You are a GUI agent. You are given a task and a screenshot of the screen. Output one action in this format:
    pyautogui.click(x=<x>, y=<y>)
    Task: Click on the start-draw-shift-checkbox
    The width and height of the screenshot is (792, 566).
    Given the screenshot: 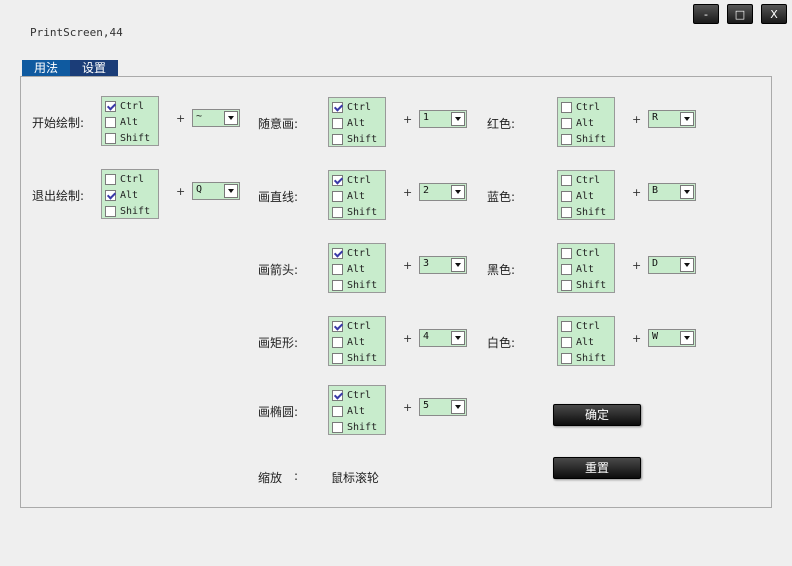 What is the action you would take?
    pyautogui.click(x=110, y=138)
    